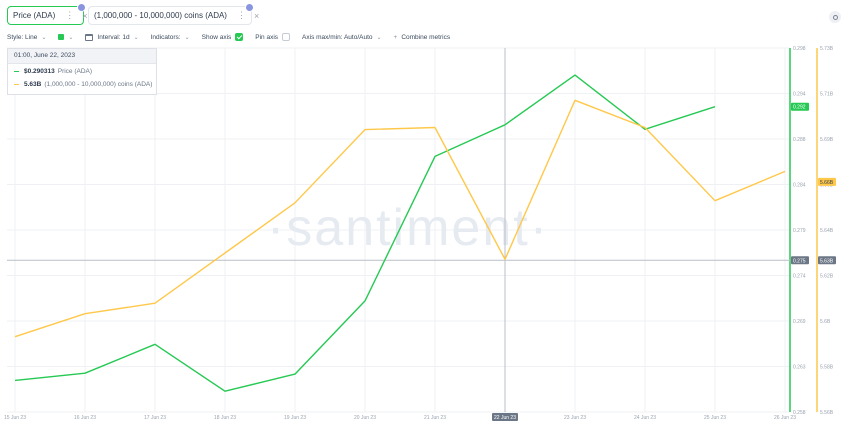  What do you see at coordinates (645, 418) in the screenshot?
I see `x-tick-label: 24 Jun 23` at bounding box center [645, 418].